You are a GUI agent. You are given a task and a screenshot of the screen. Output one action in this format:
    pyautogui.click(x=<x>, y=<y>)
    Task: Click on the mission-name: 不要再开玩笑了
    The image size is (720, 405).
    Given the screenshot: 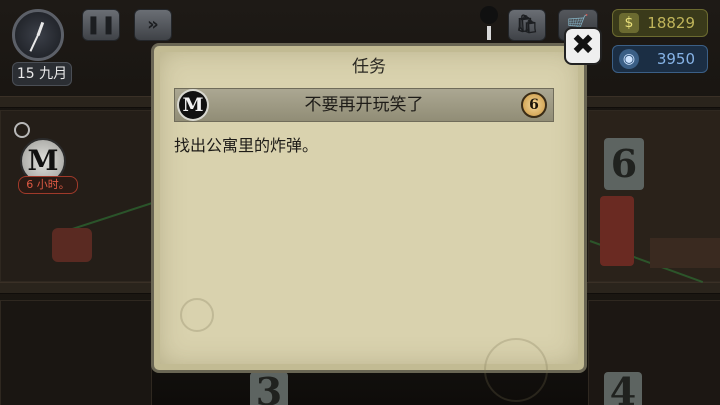 What is the action you would take?
    pyautogui.click(x=364, y=105)
    